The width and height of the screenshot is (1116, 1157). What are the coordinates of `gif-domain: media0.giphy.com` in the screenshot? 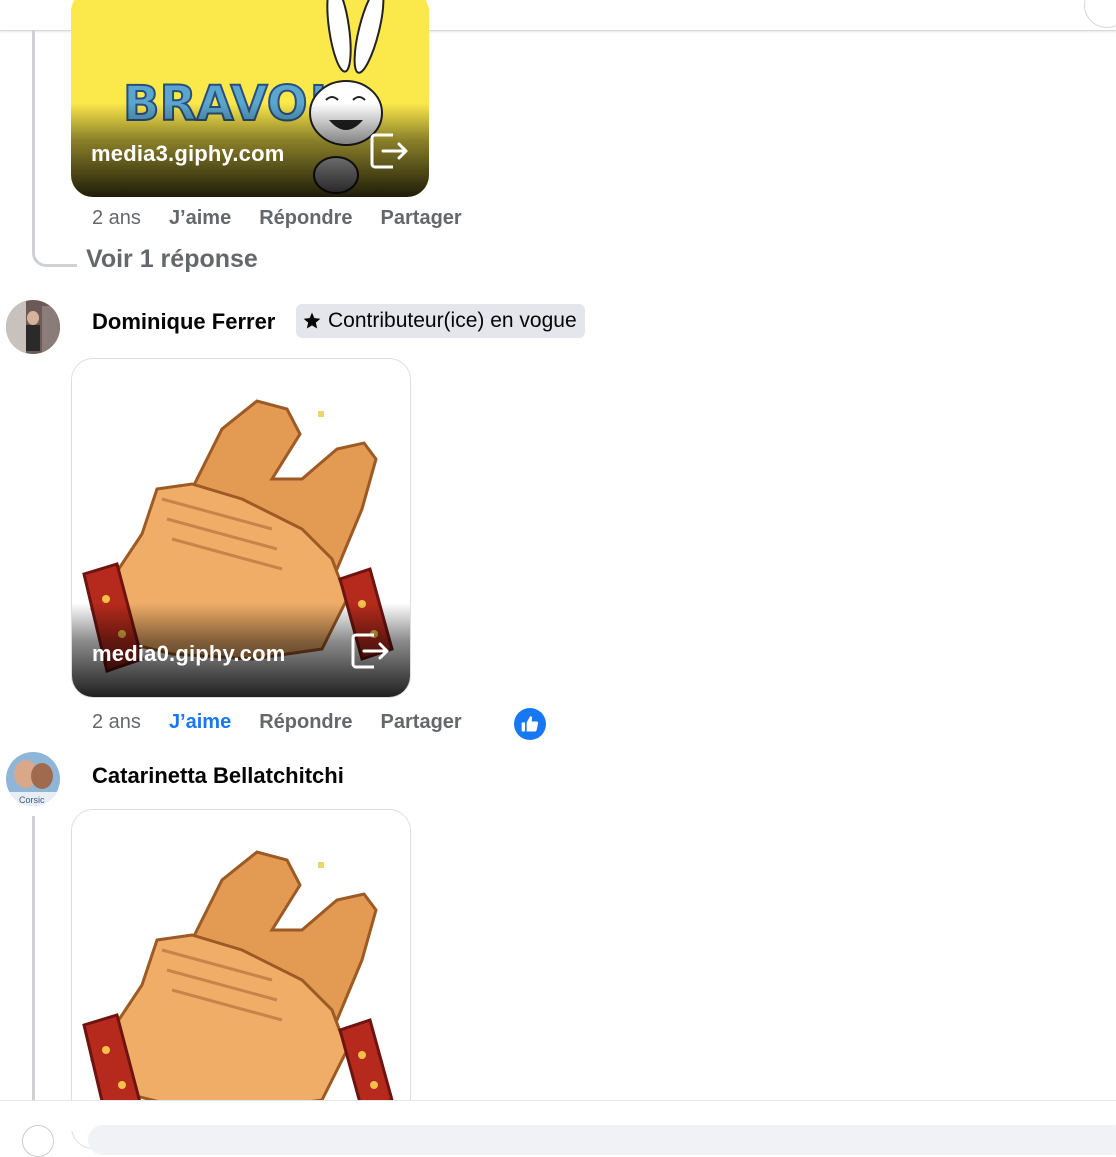 It's located at (189, 653).